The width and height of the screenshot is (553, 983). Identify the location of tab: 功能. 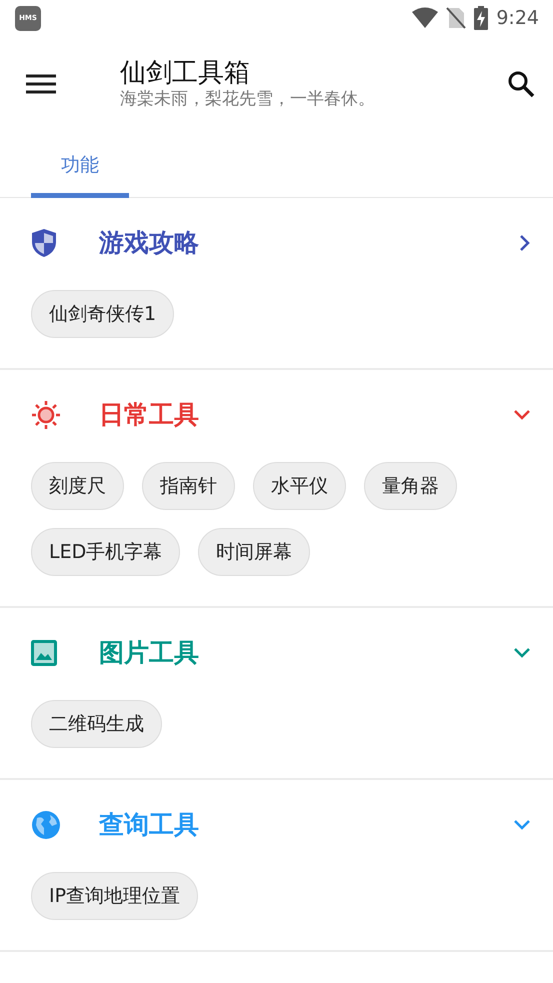
(80, 165).